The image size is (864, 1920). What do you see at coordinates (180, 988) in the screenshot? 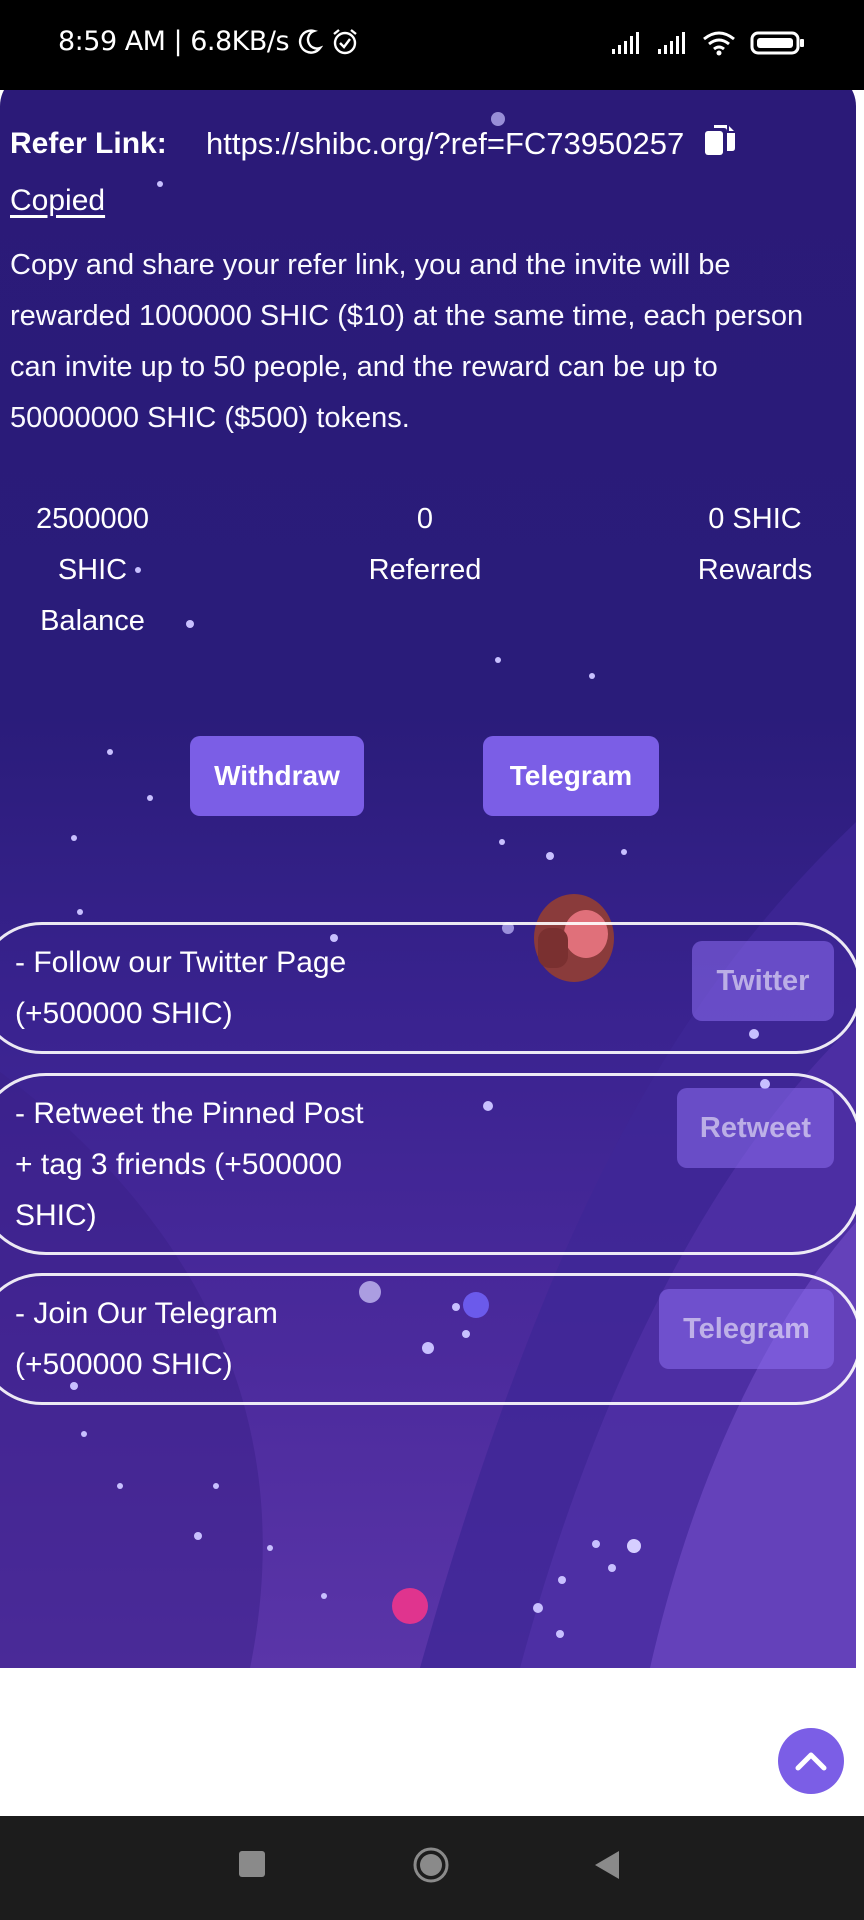
I see `task-text: - Follow our Twitter Page (+500000 SHIC)` at bounding box center [180, 988].